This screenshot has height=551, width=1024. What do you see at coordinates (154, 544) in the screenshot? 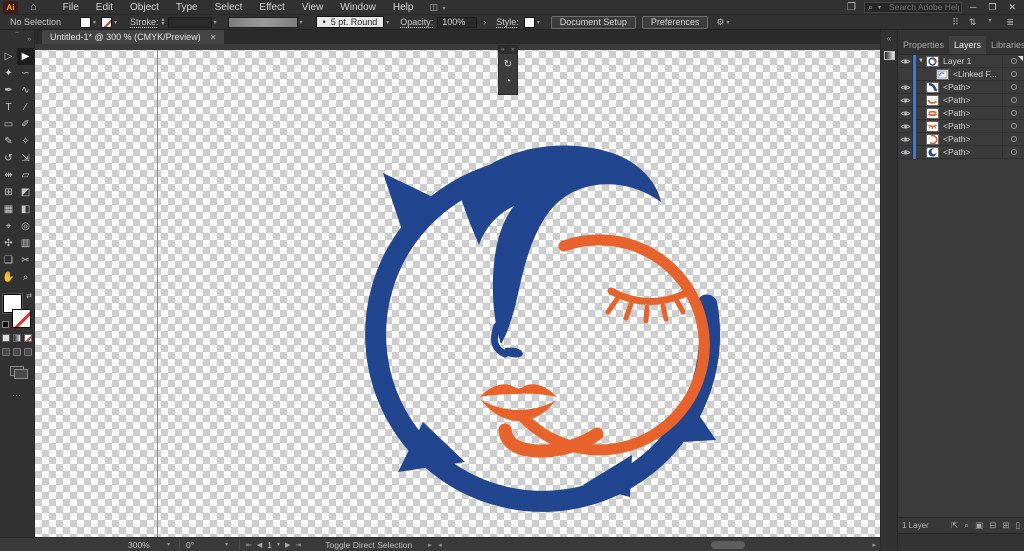
I see `zoom-level-control: 300% ▾` at bounding box center [154, 544].